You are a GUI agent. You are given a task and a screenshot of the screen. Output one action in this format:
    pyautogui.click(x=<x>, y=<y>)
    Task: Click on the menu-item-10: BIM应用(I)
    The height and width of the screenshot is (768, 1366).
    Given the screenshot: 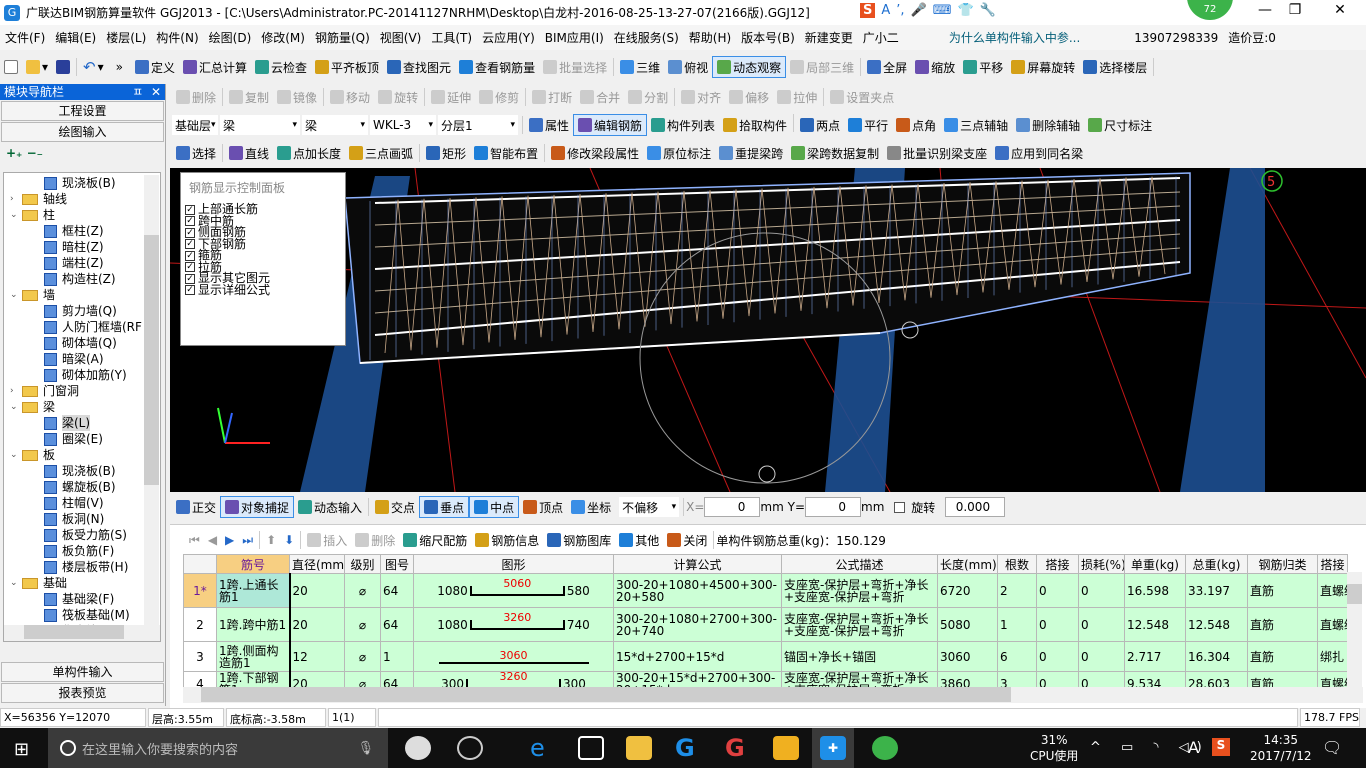 What is the action you would take?
    pyautogui.click(x=574, y=37)
    